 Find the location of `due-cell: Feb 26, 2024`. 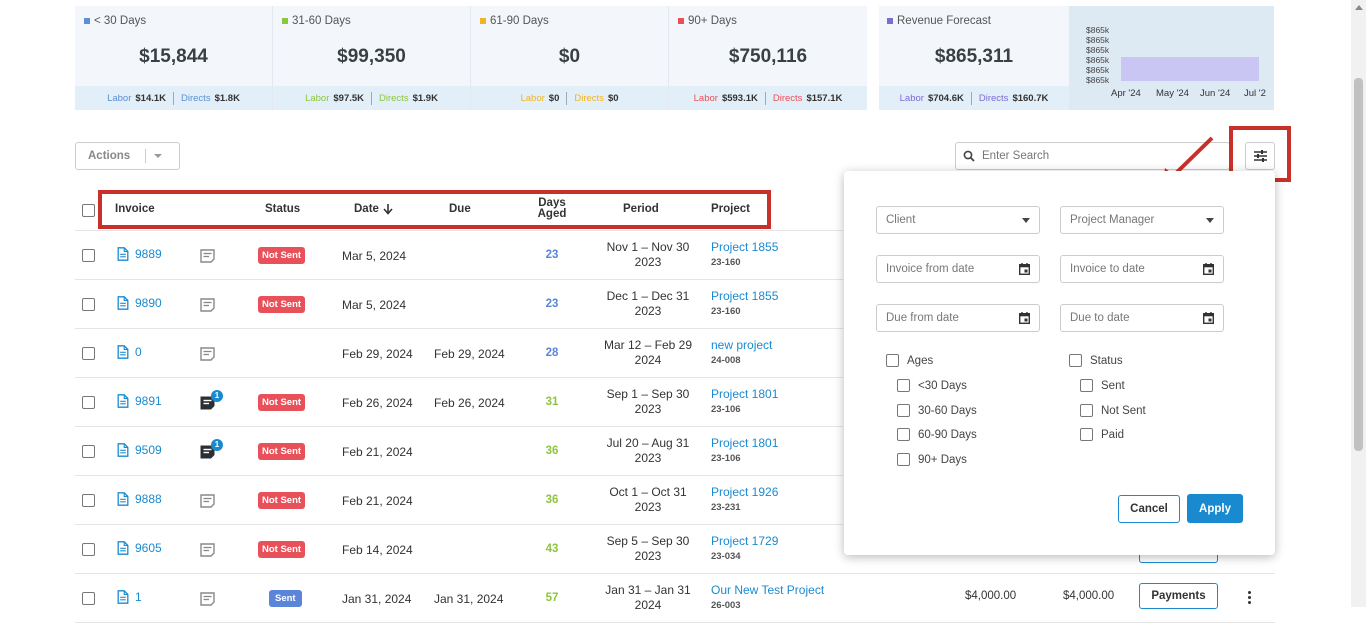

due-cell: Feb 26, 2024 is located at coordinates (469, 403).